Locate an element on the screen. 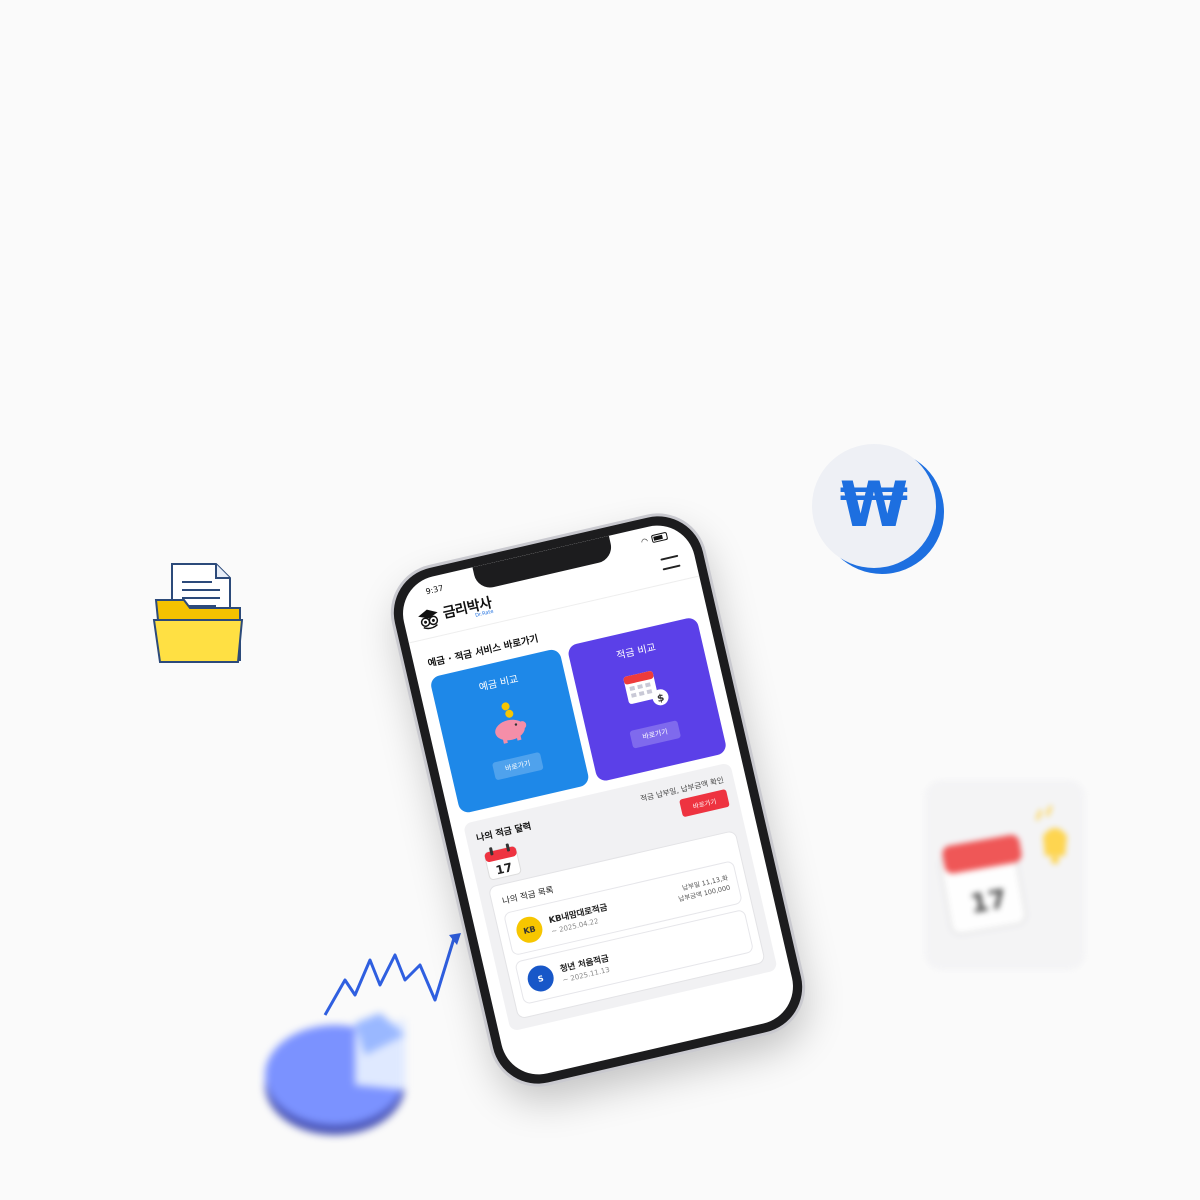  calendar-icon: 17 is located at coordinates (503, 861).